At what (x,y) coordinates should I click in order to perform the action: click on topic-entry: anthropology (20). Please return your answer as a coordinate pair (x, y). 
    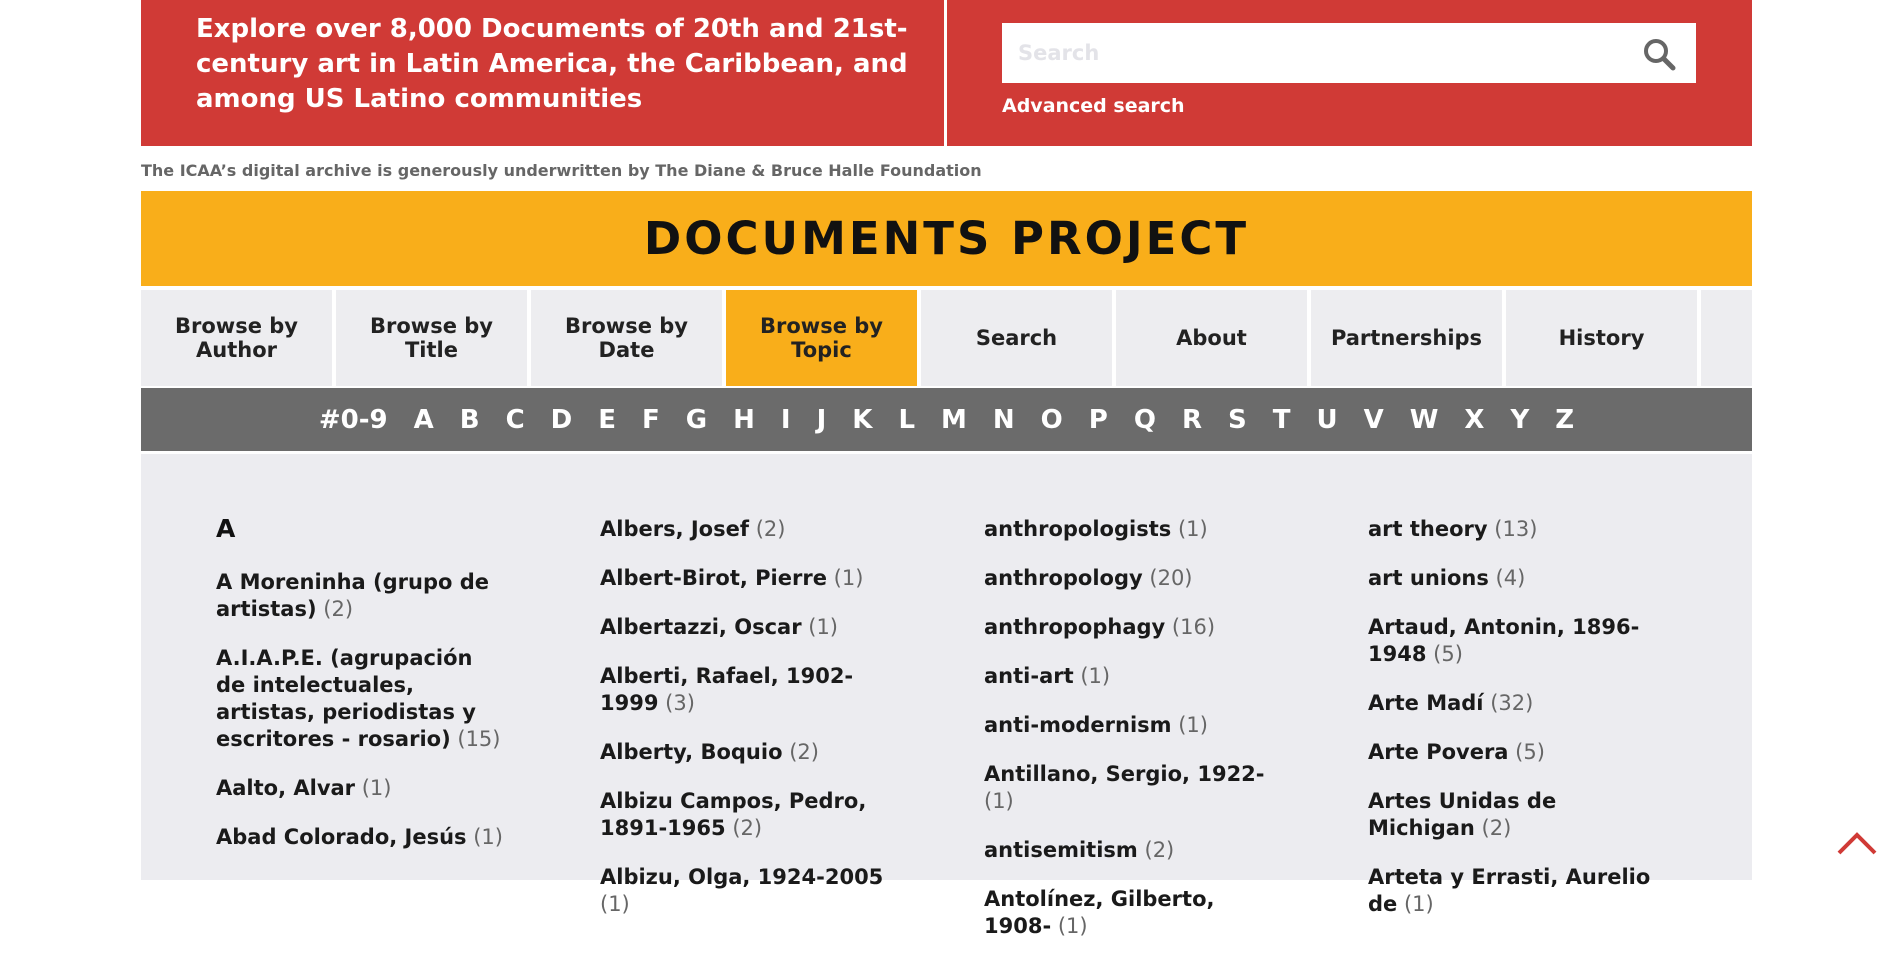
    Looking at the image, I should click on (1129, 578).